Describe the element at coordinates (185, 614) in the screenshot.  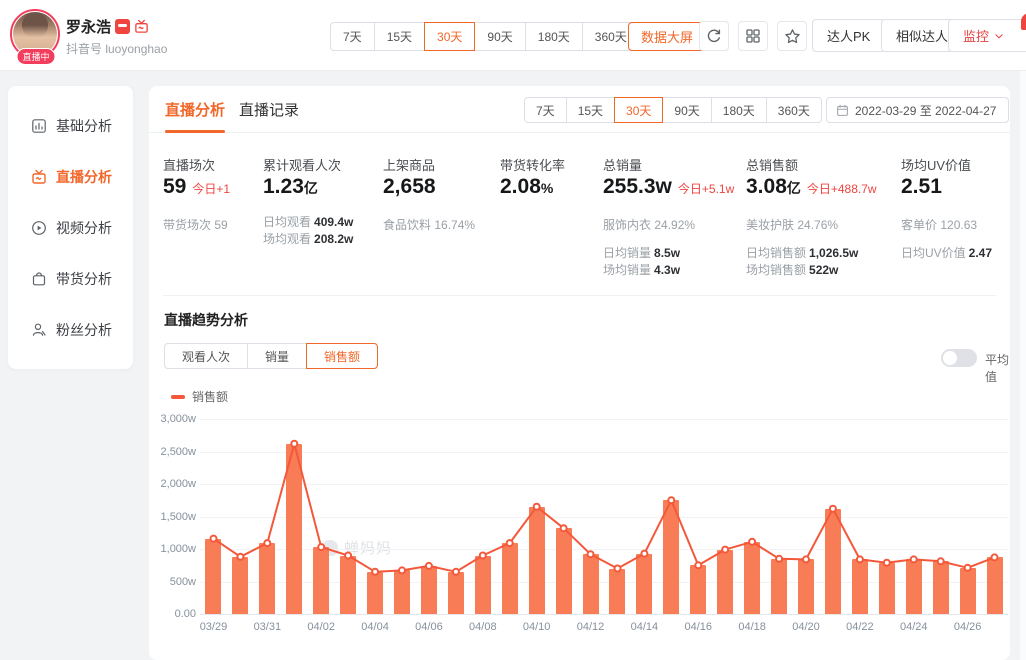
I see `y-tick-label: 0.00` at that location.